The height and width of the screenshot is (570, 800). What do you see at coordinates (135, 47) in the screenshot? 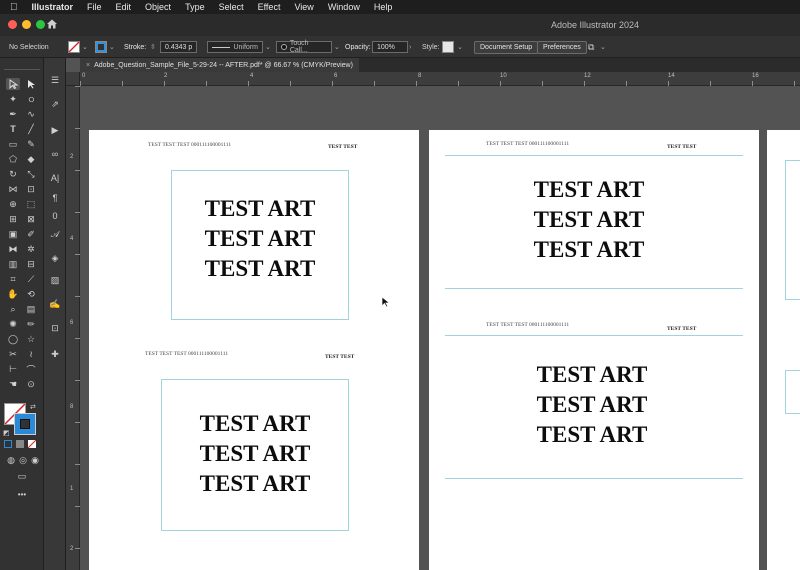
I see `stroke-label: Stroke:` at bounding box center [135, 47].